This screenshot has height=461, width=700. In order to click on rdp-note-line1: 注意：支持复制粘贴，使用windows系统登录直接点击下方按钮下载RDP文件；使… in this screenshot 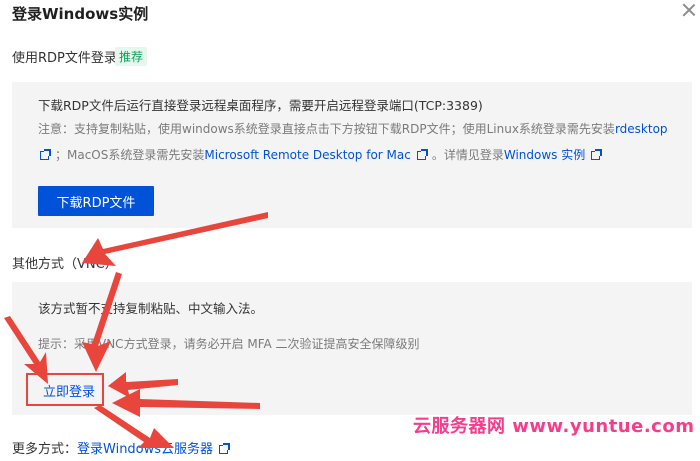, I will do `click(353, 128)`.